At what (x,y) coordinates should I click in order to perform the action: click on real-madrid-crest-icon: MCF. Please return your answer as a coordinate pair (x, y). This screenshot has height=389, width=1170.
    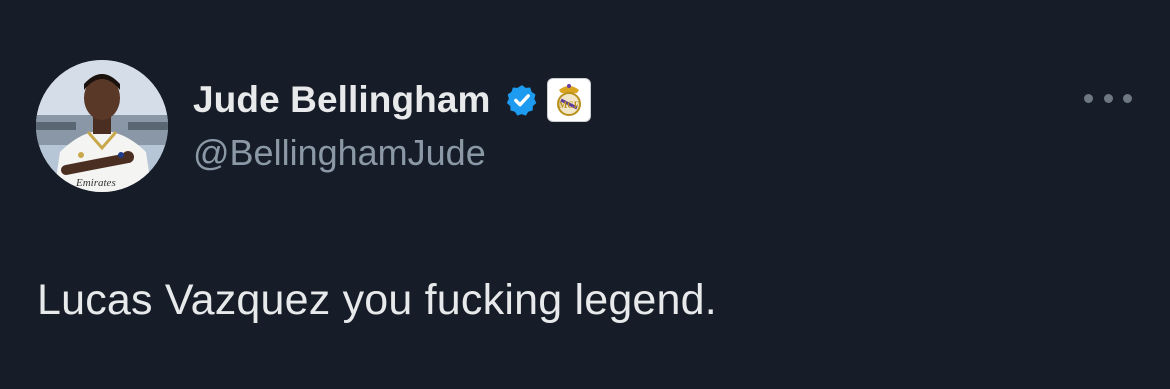
    Looking at the image, I should click on (568, 100).